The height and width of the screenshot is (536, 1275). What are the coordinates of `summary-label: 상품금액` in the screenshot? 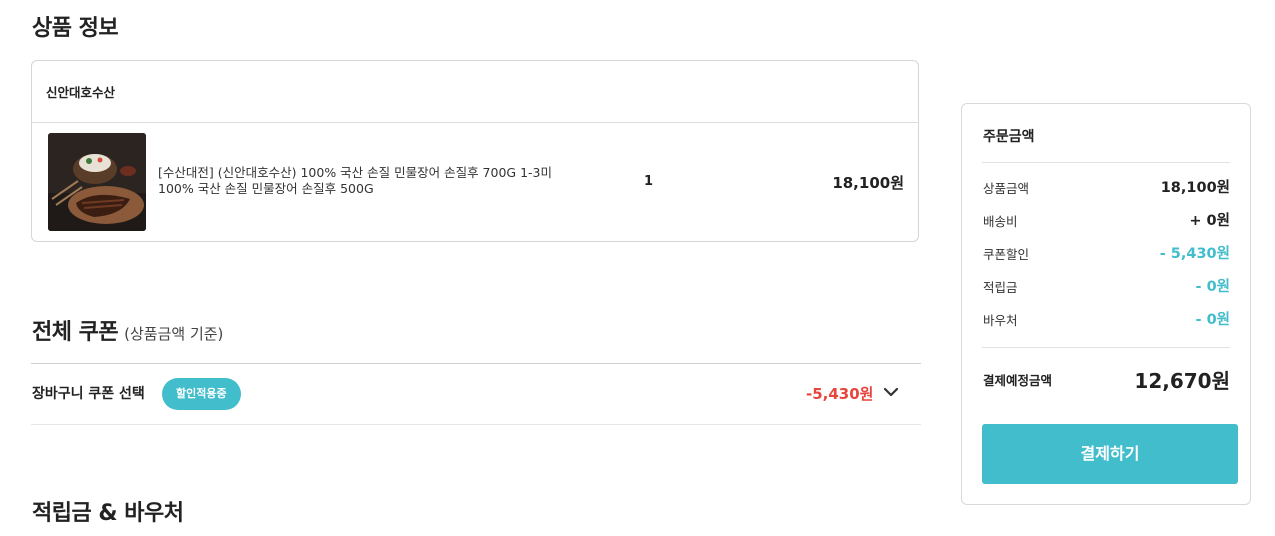 It's located at (1006, 188).